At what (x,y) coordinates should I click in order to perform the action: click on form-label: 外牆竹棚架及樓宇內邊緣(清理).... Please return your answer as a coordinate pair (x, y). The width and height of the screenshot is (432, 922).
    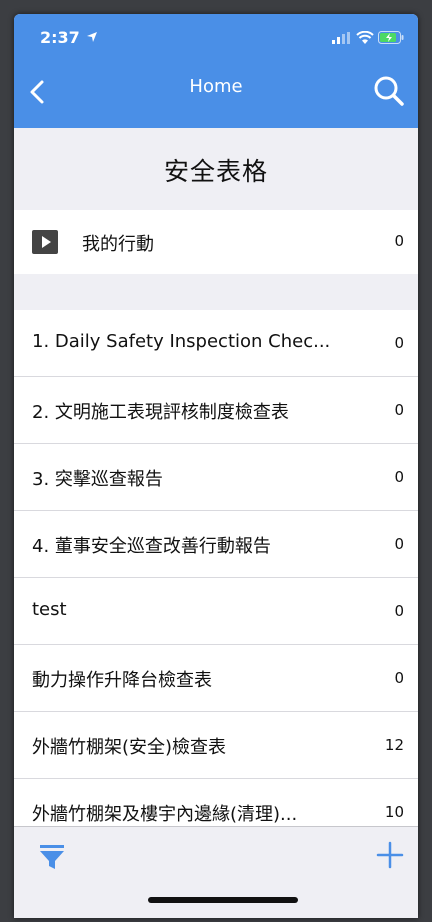
    Looking at the image, I should click on (165, 814).